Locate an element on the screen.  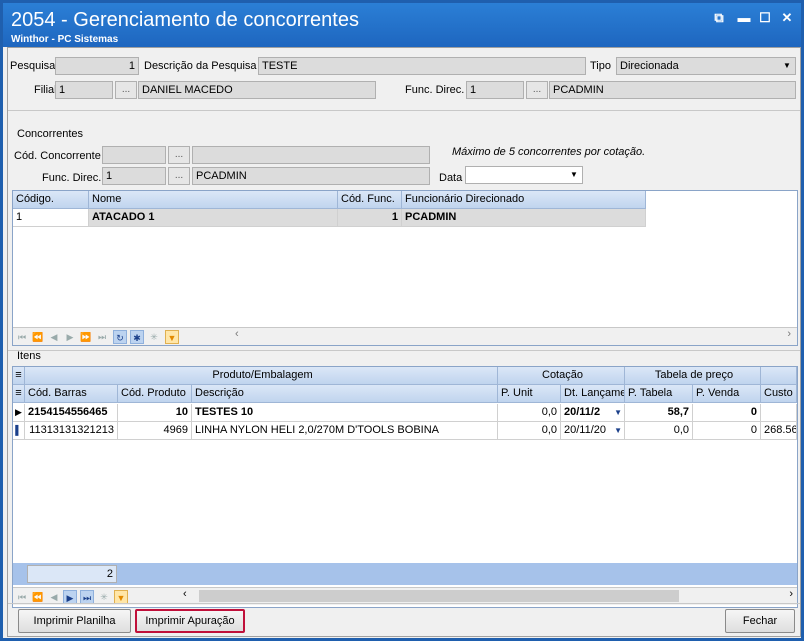
col-header-codigo: Código. is located at coordinates (51, 200).